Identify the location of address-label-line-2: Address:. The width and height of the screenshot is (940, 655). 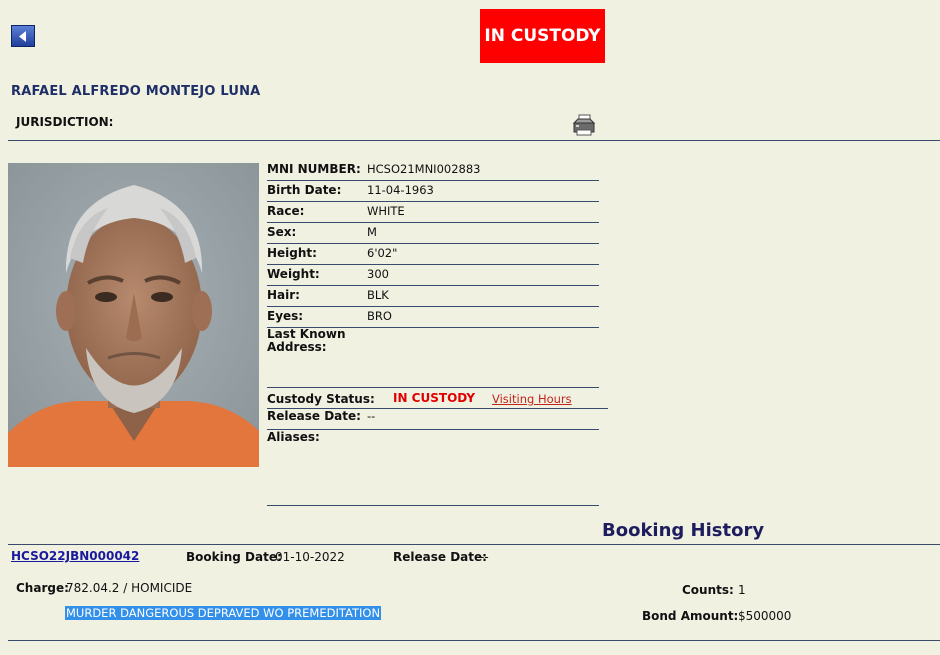
(297, 347).